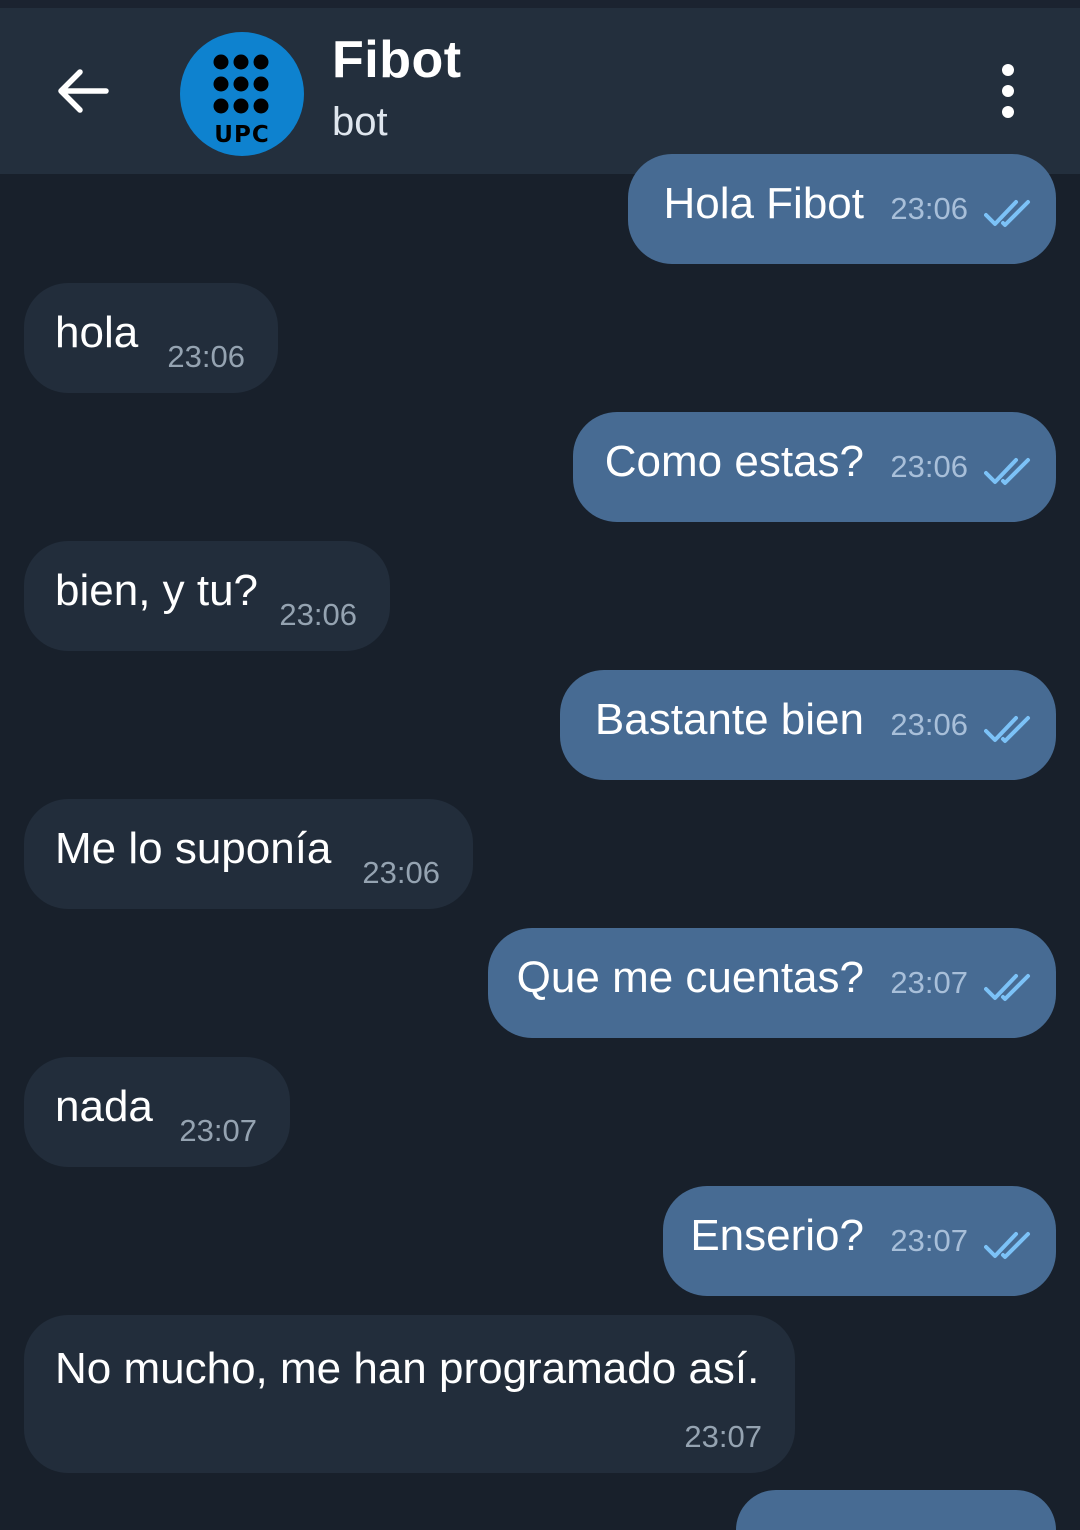 The height and width of the screenshot is (1530, 1080). I want to click on svg-text: UPC, so click(241, 135).